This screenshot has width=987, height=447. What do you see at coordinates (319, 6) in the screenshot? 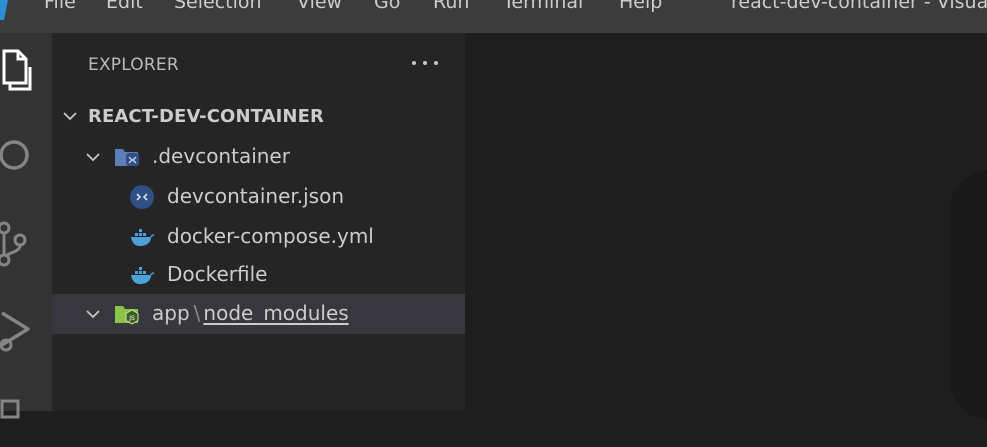
I see `menu-view: View` at bounding box center [319, 6].